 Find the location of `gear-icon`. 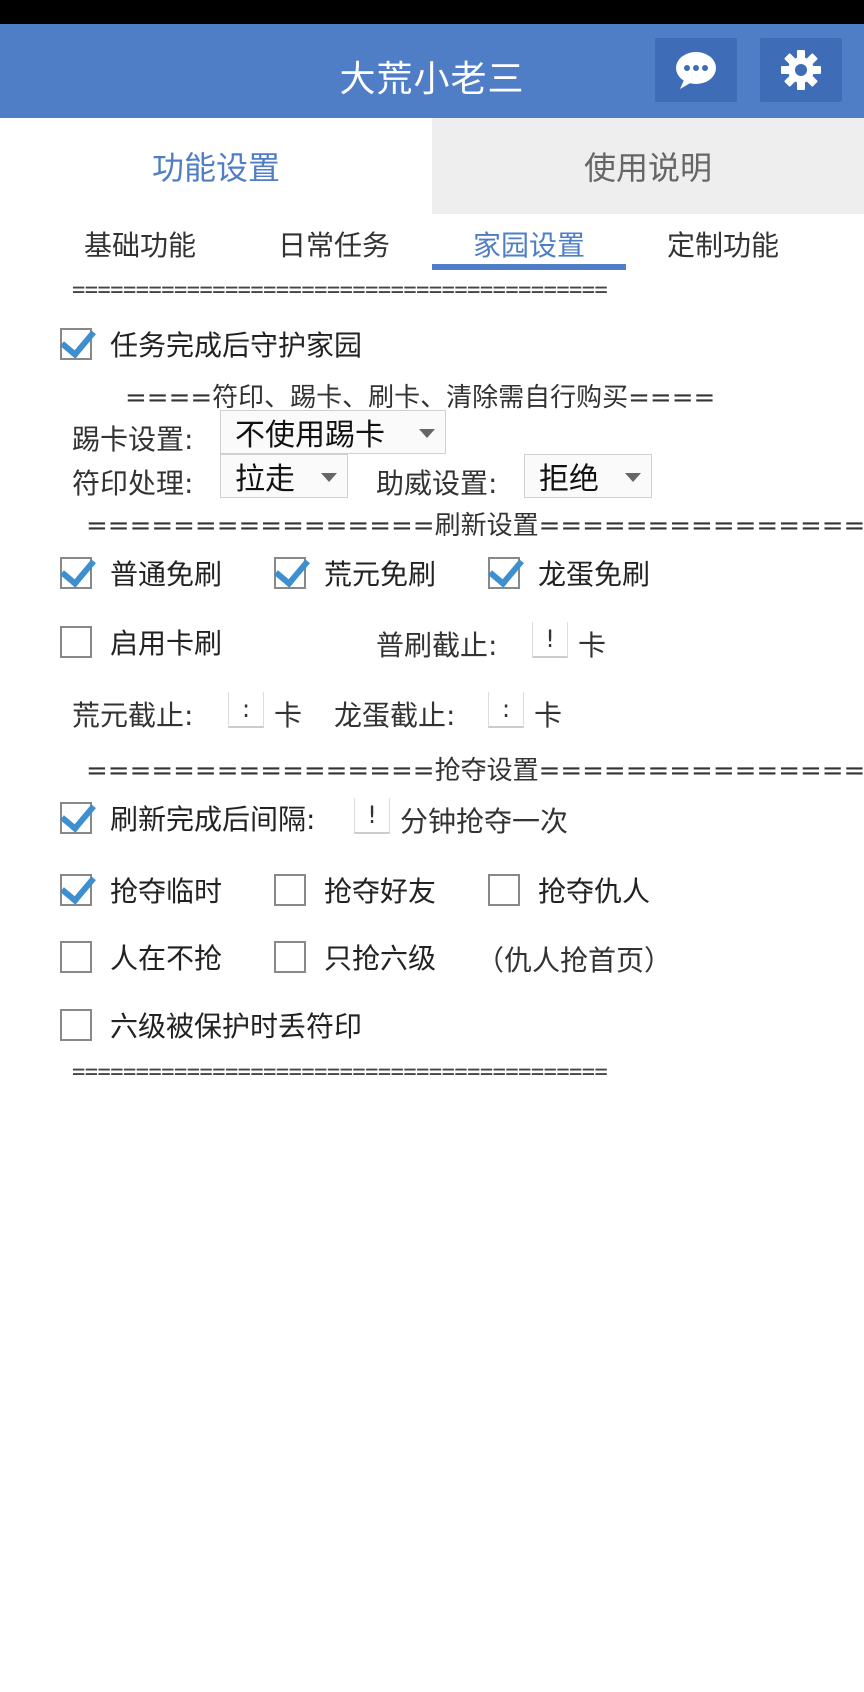

gear-icon is located at coordinates (801, 70).